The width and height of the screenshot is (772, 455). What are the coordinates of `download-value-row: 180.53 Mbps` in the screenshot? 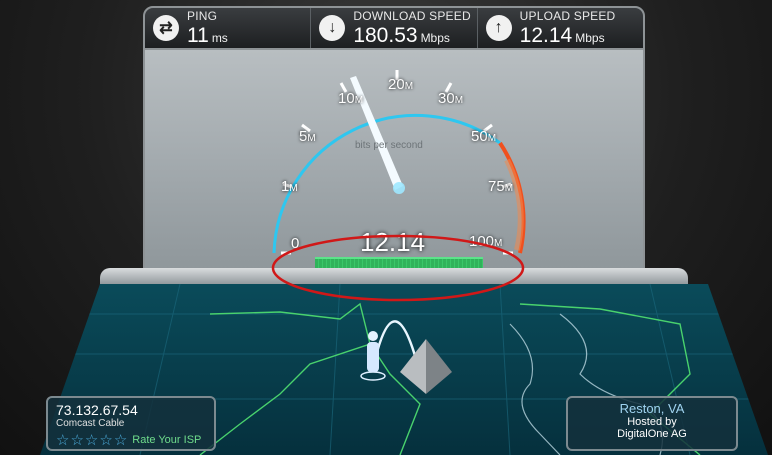 It's located at (412, 35).